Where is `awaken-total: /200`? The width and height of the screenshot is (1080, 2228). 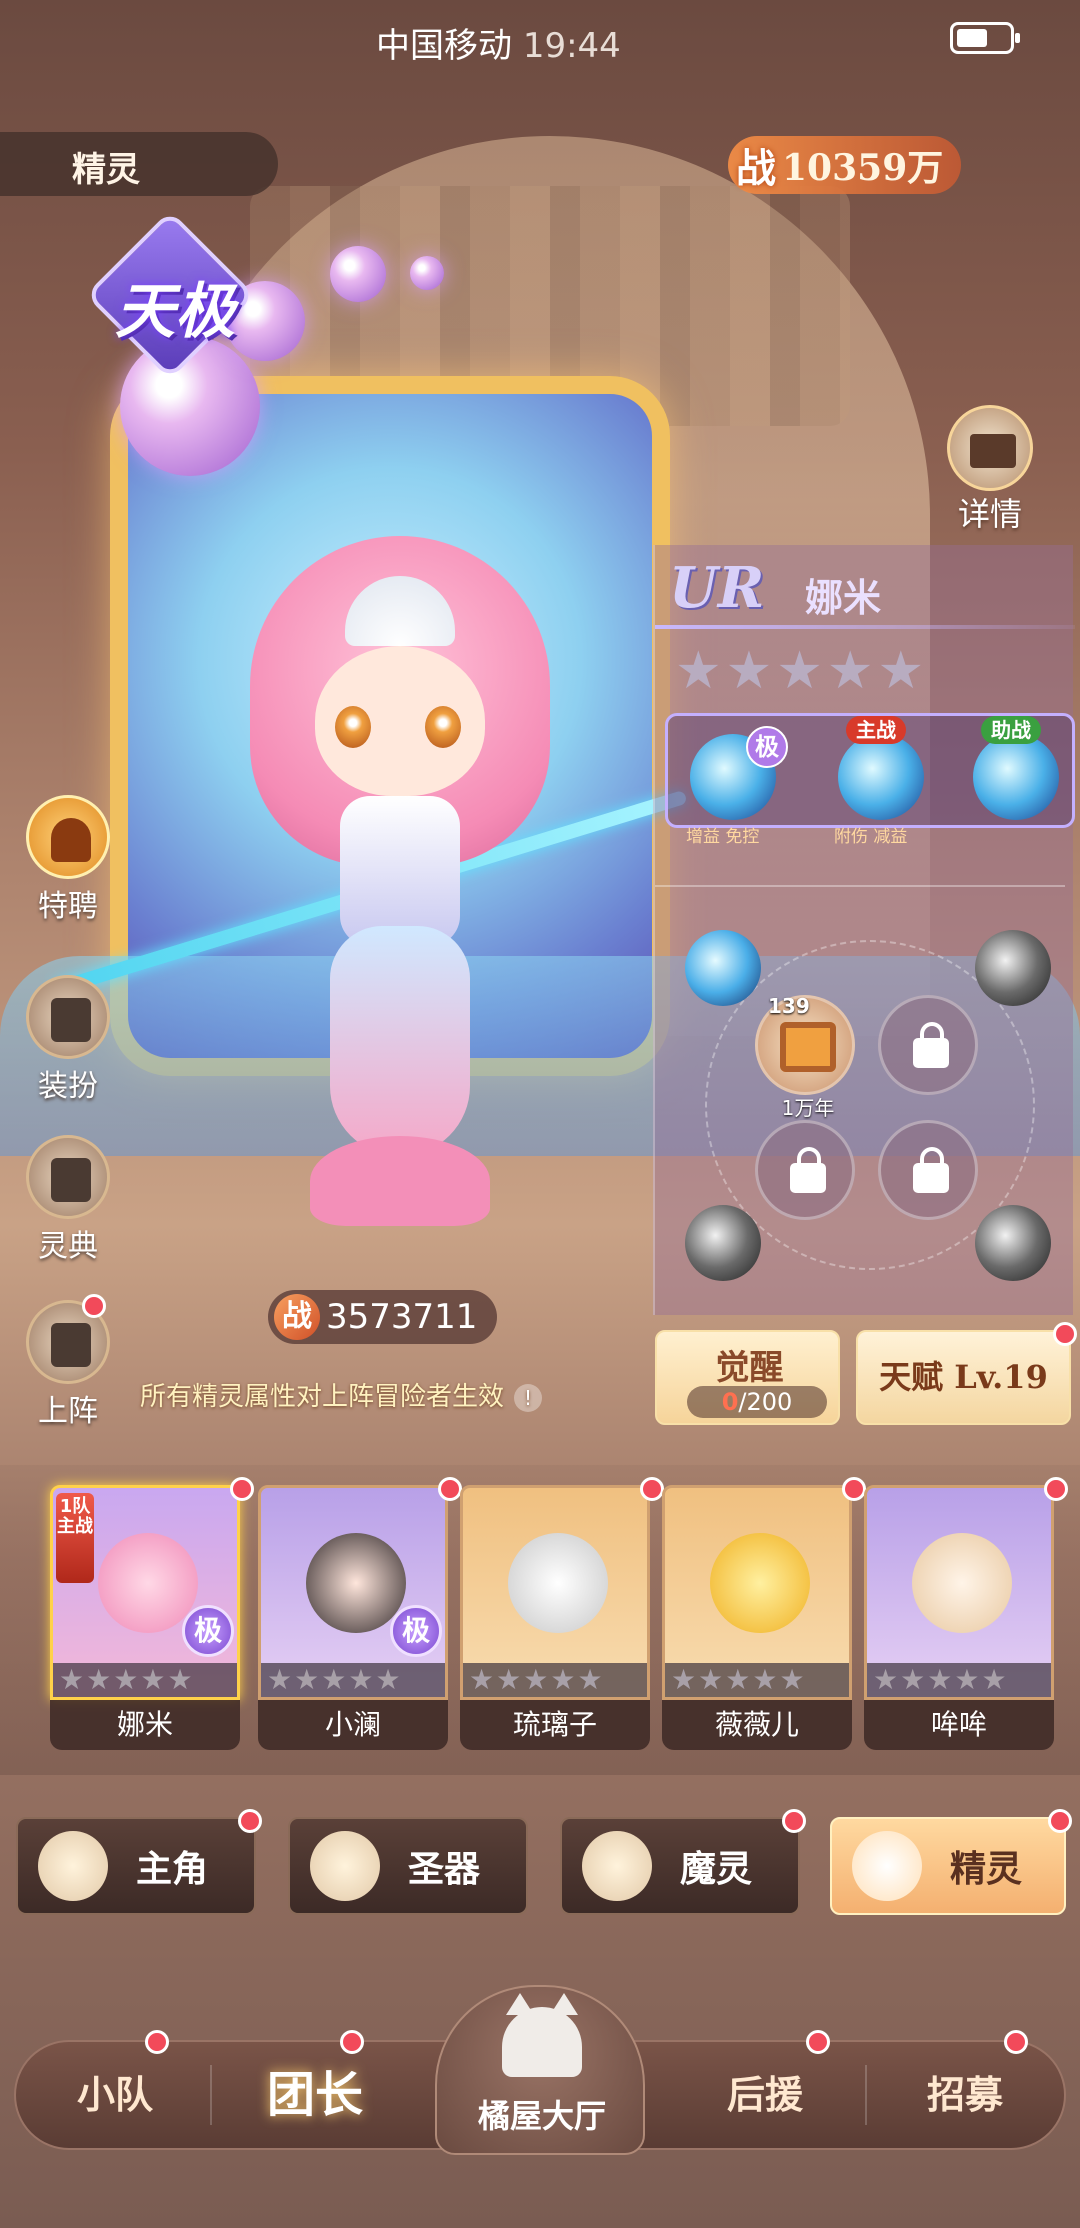
awaken-total: /200 is located at coordinates (765, 1402).